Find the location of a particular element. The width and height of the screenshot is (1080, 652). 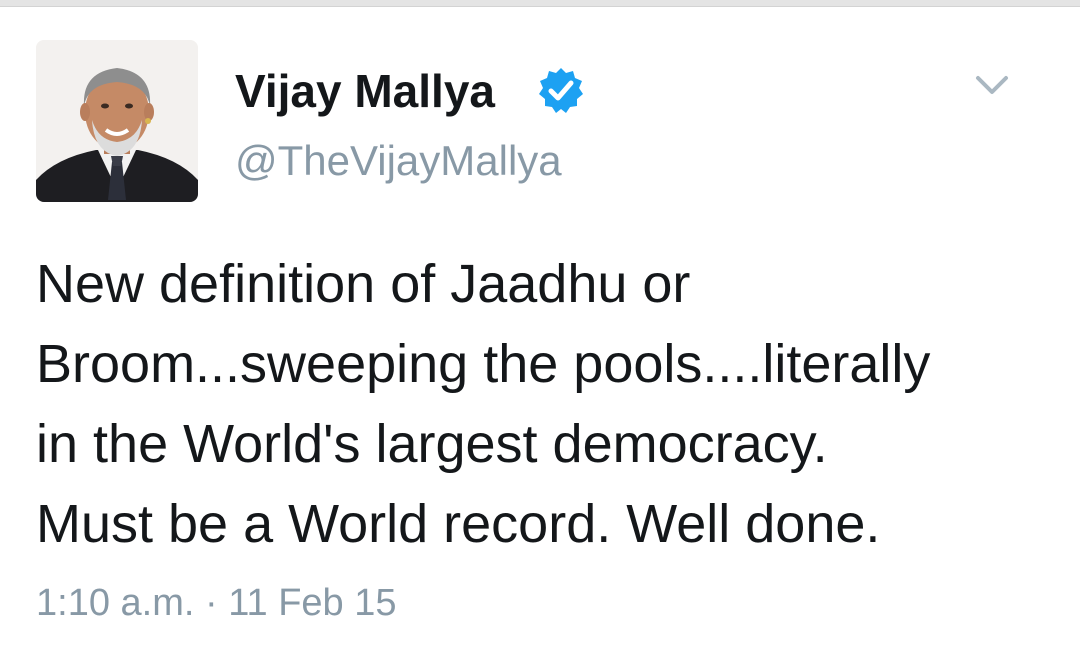

avatar is located at coordinates (117, 121).